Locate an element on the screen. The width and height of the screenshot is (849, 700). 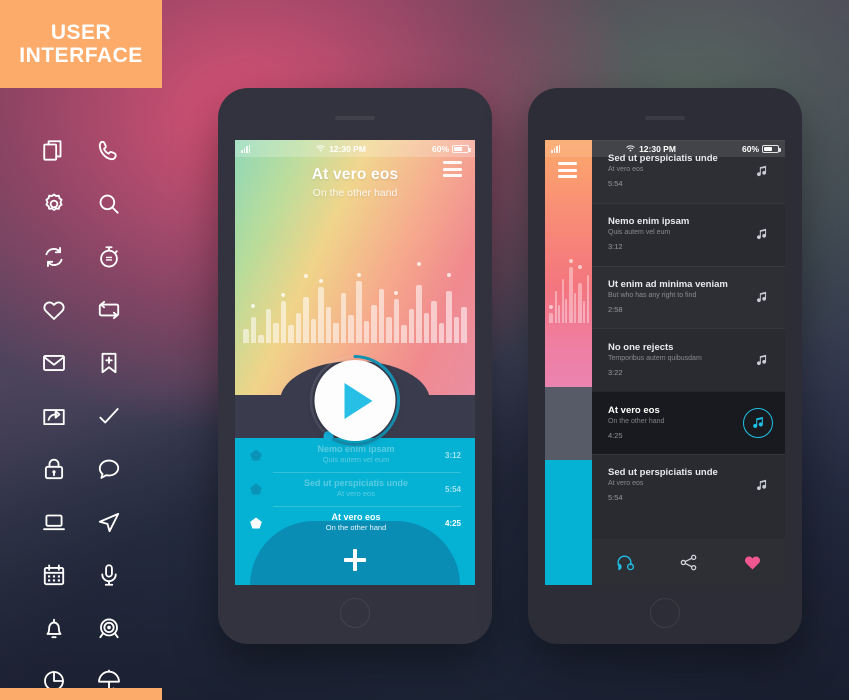
check-icon is located at coordinates (109, 416).